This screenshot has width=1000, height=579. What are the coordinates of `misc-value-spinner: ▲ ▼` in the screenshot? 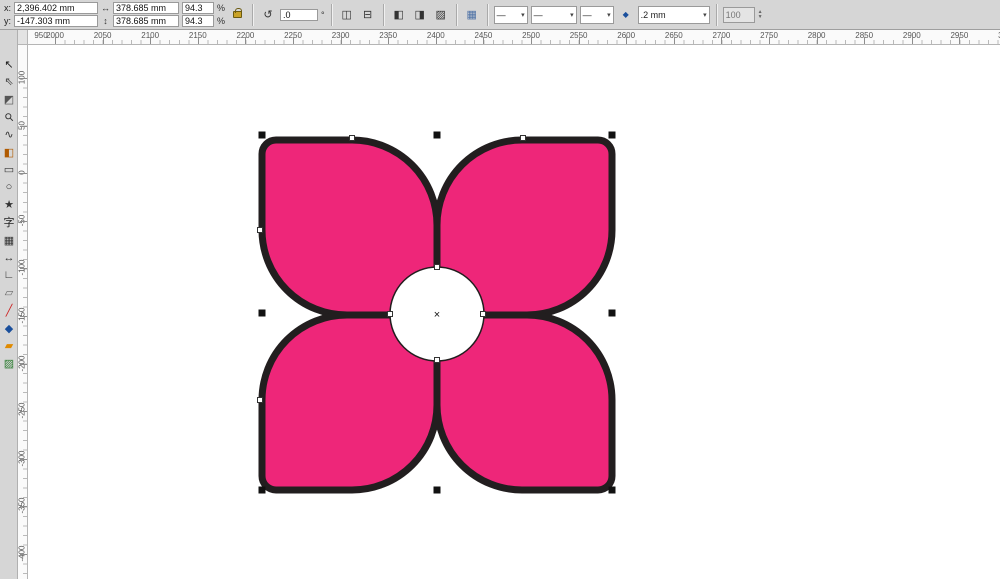 It's located at (760, 14).